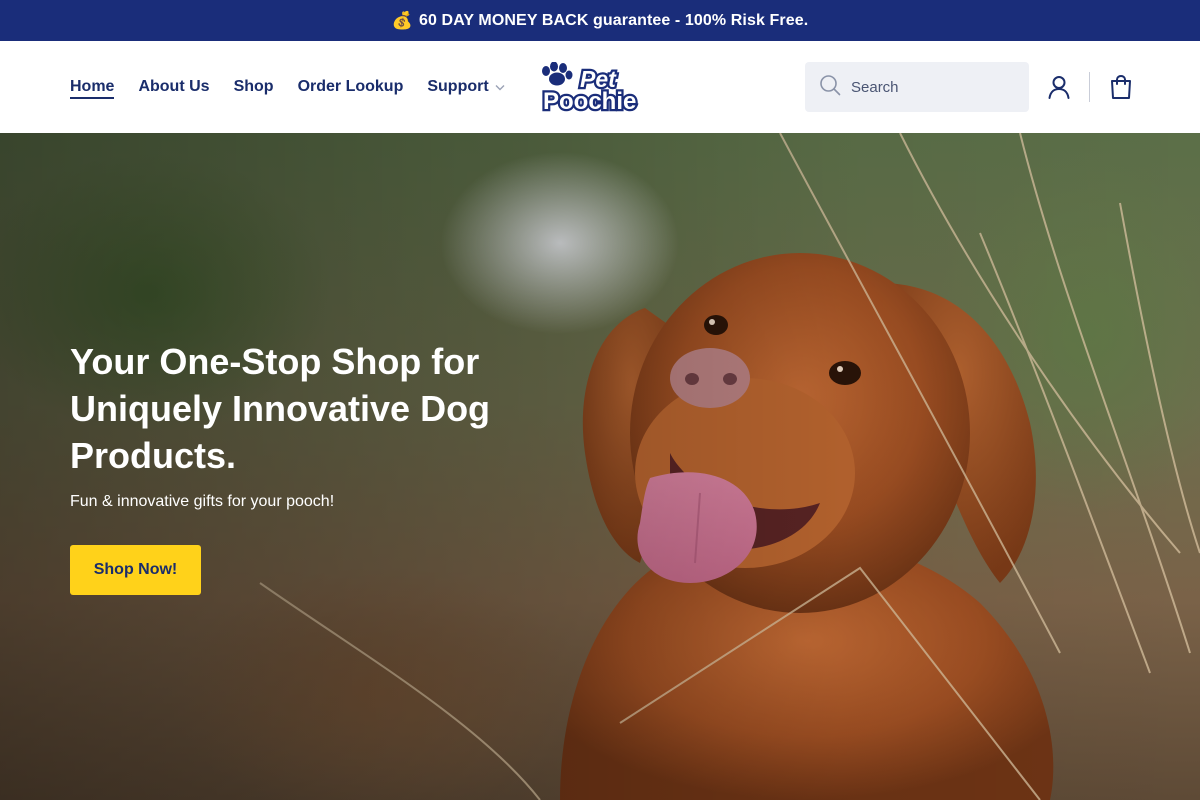  Describe the element at coordinates (92, 87) in the screenshot. I see `nav-home: Home` at that location.